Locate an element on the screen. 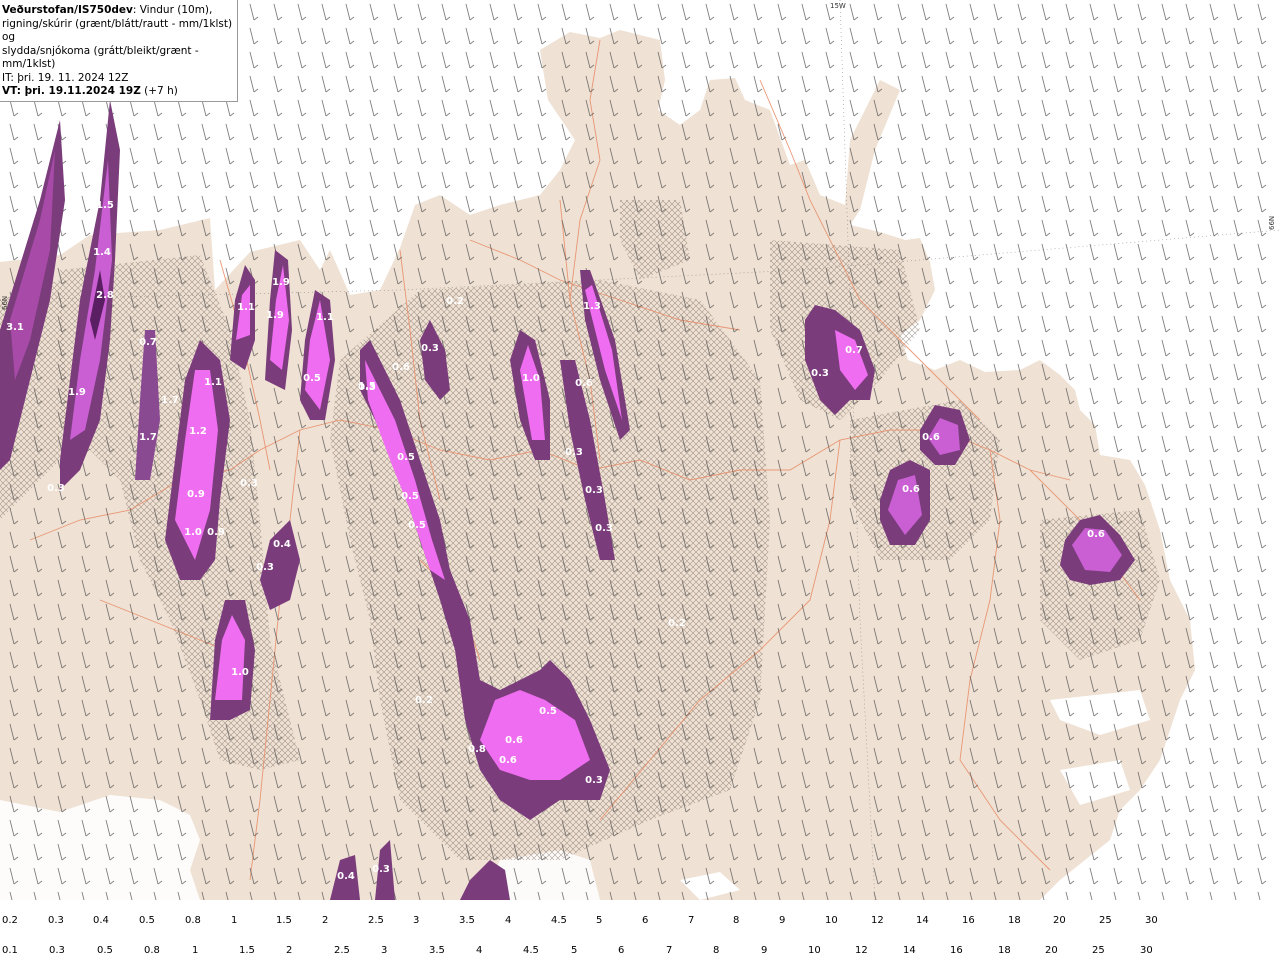  rain-tick-label: 4.5 is located at coordinates (531, 950).